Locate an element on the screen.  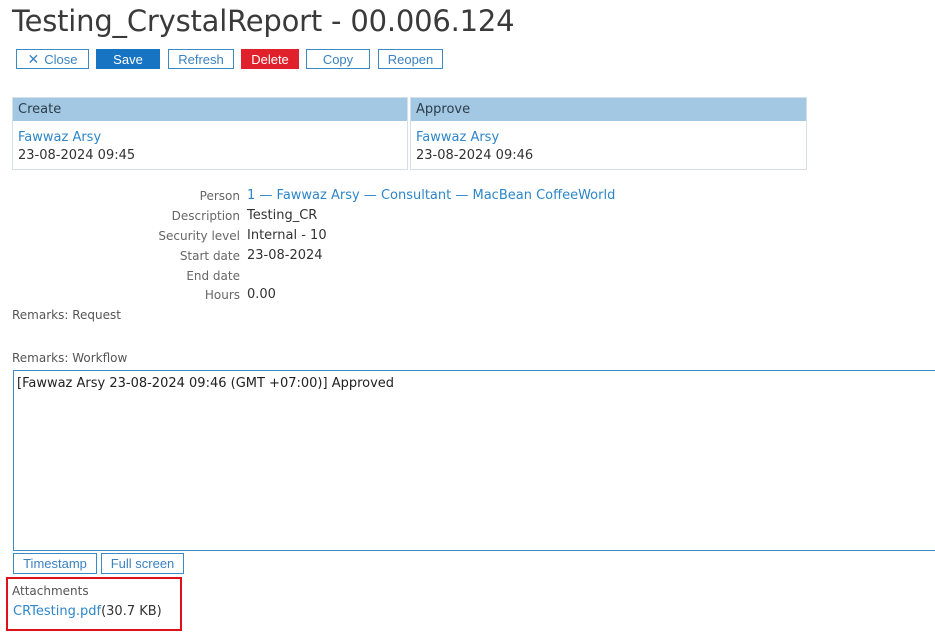
hours-label: Hours is located at coordinates (222, 295).